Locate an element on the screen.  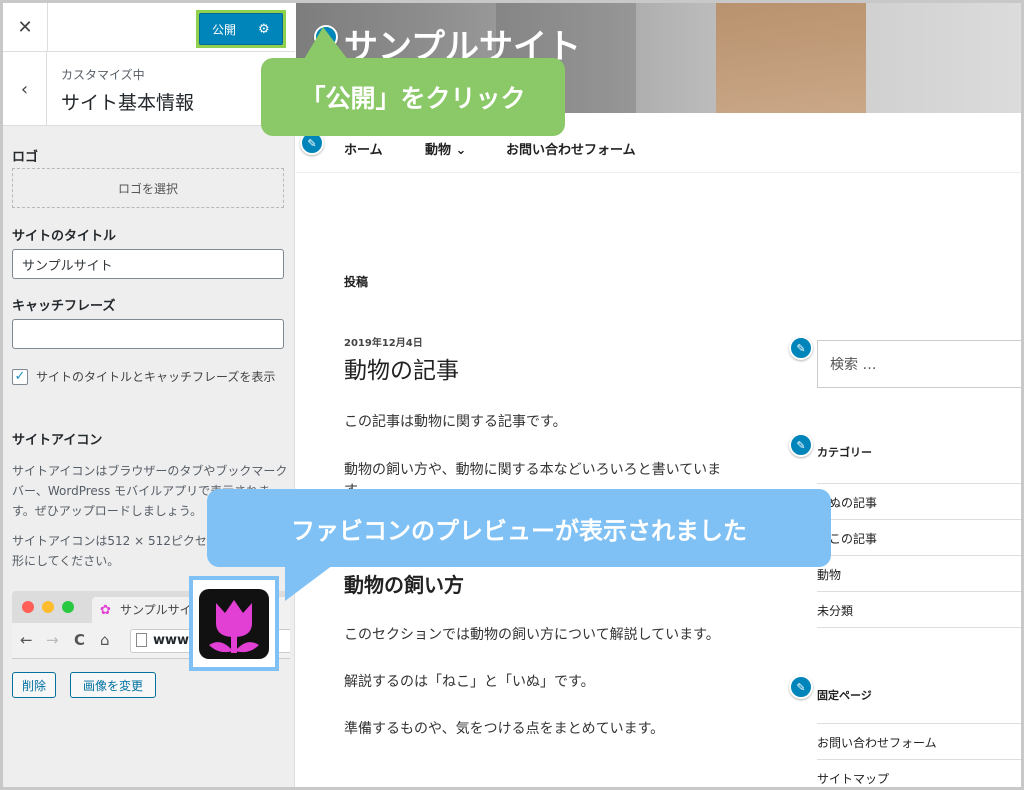
window-zoom-dot is located at coordinates (68, 607).